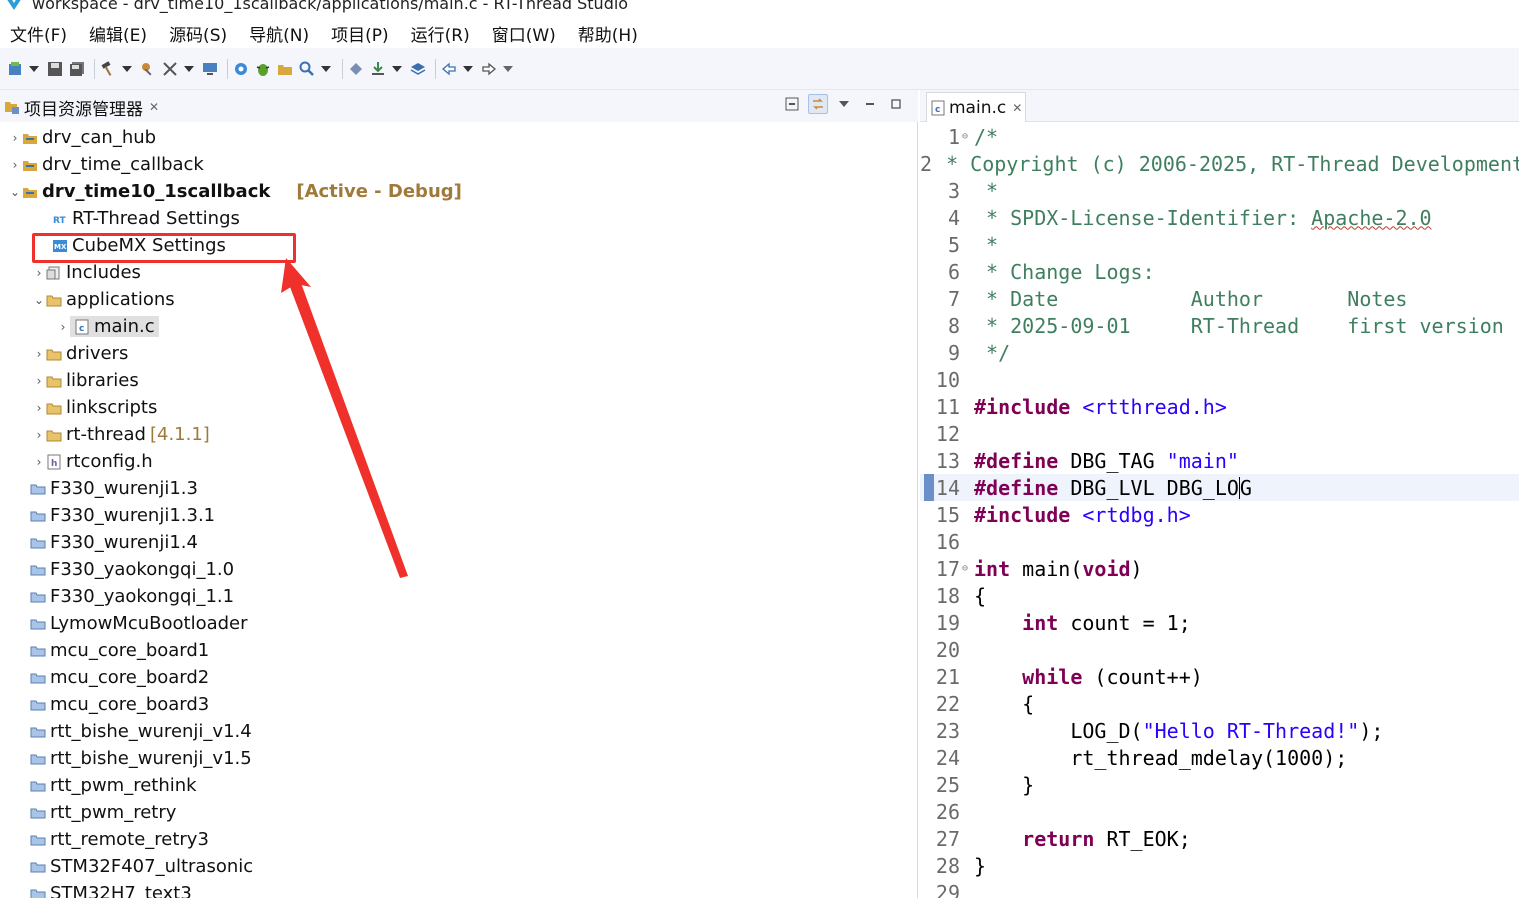 This screenshot has height=898, width=1519. Describe the element at coordinates (468, 69) in the screenshot. I see `back-dropdown-icon` at that location.